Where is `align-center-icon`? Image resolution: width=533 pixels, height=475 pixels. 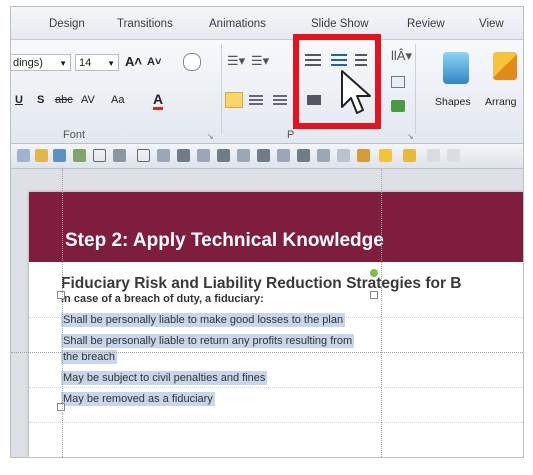
align-center-icon is located at coordinates (256, 100).